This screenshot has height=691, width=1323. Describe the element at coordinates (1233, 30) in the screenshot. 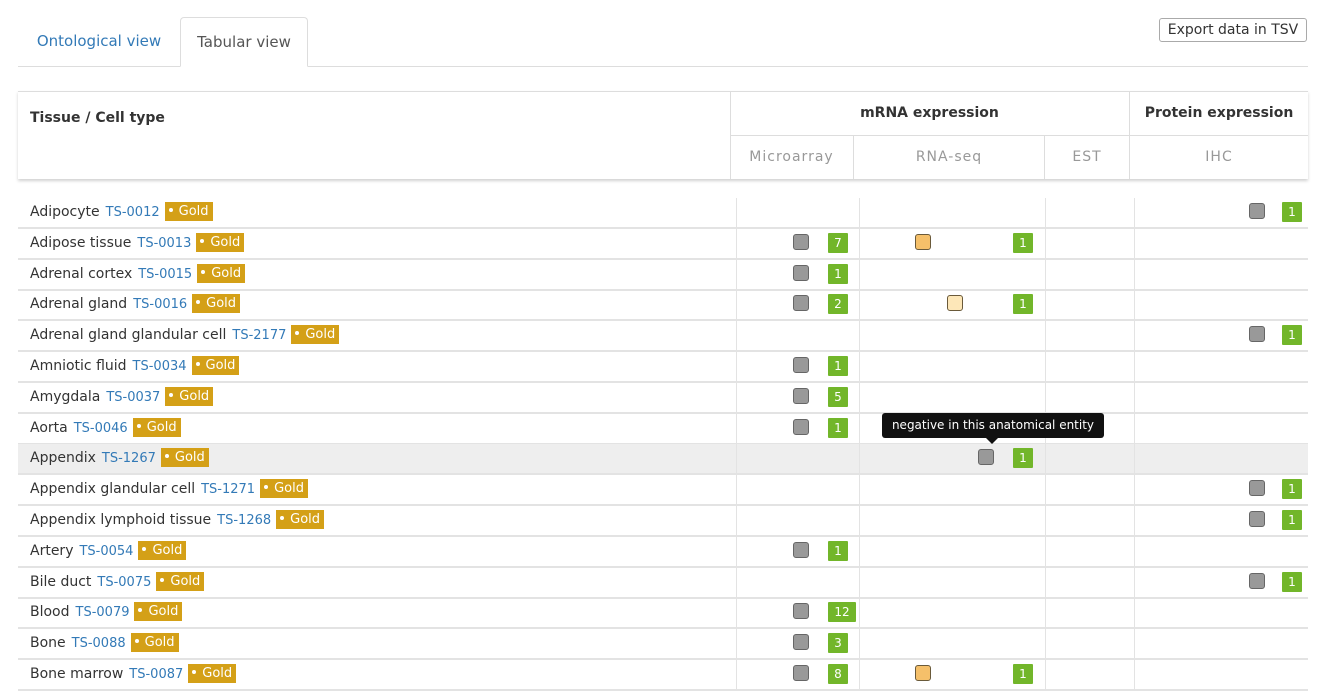

I see `export-tsv-button: Export data in TSV` at that location.